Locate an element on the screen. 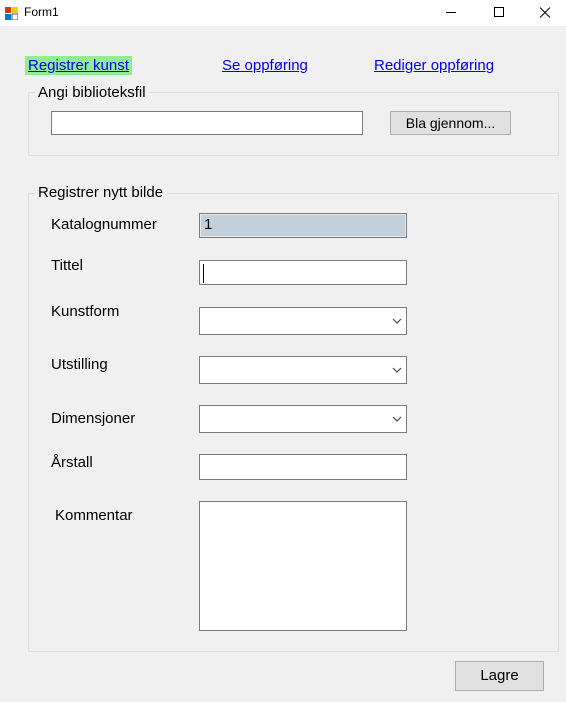 The height and width of the screenshot is (702, 566). minimize-icon is located at coordinates (451, 12).